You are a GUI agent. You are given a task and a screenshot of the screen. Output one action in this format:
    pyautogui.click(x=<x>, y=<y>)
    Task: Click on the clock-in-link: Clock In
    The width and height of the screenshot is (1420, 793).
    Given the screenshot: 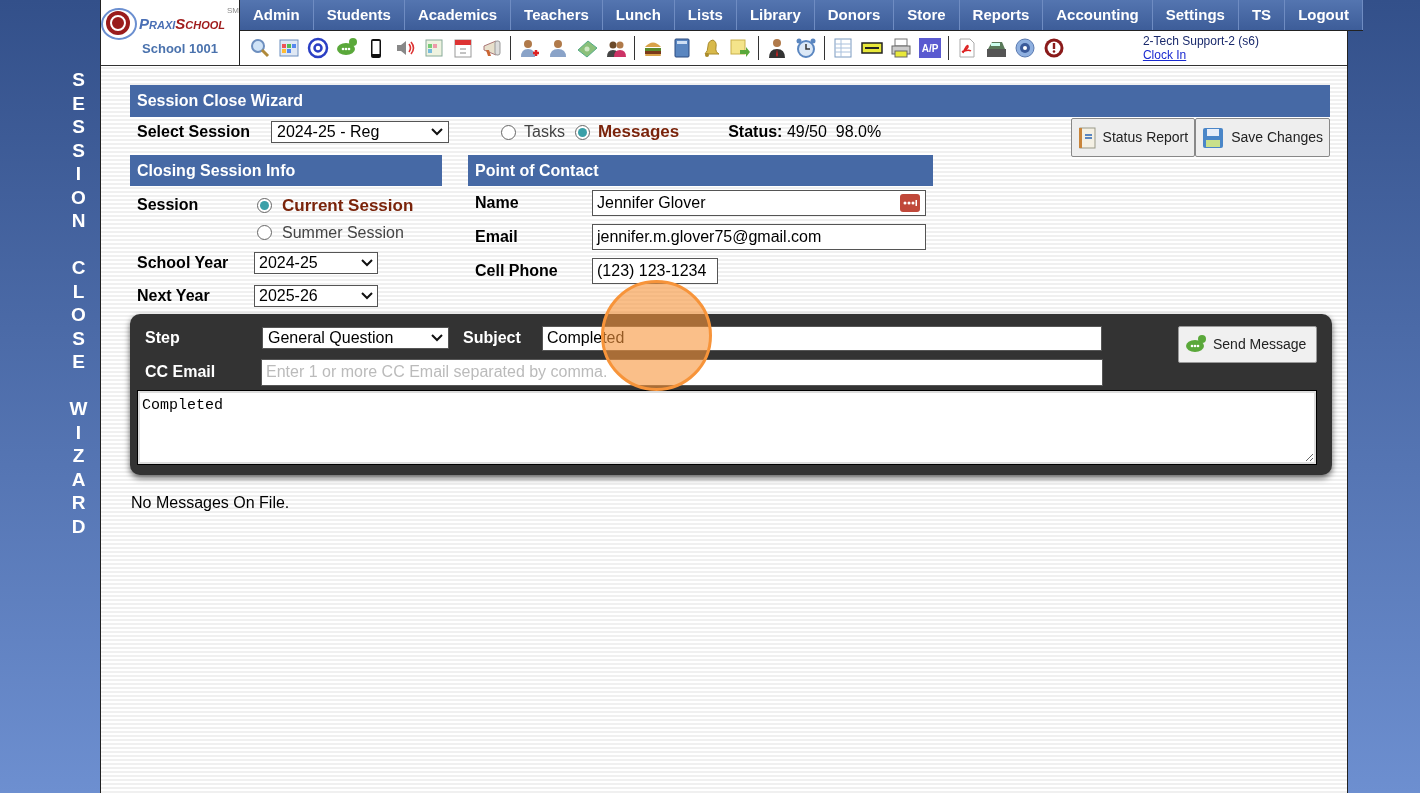 What is the action you would take?
    pyautogui.click(x=1200, y=55)
    